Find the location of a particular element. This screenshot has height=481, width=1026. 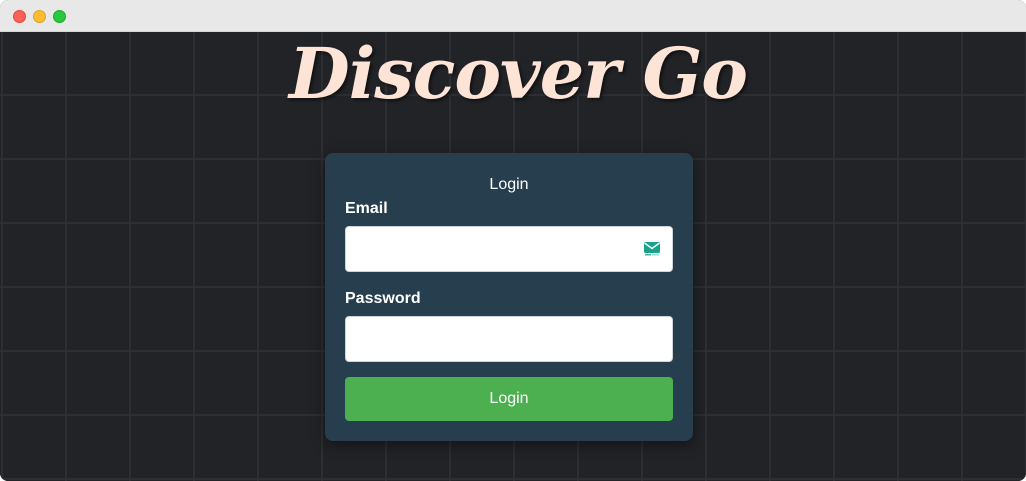

window-titlebar is located at coordinates (513, 16).